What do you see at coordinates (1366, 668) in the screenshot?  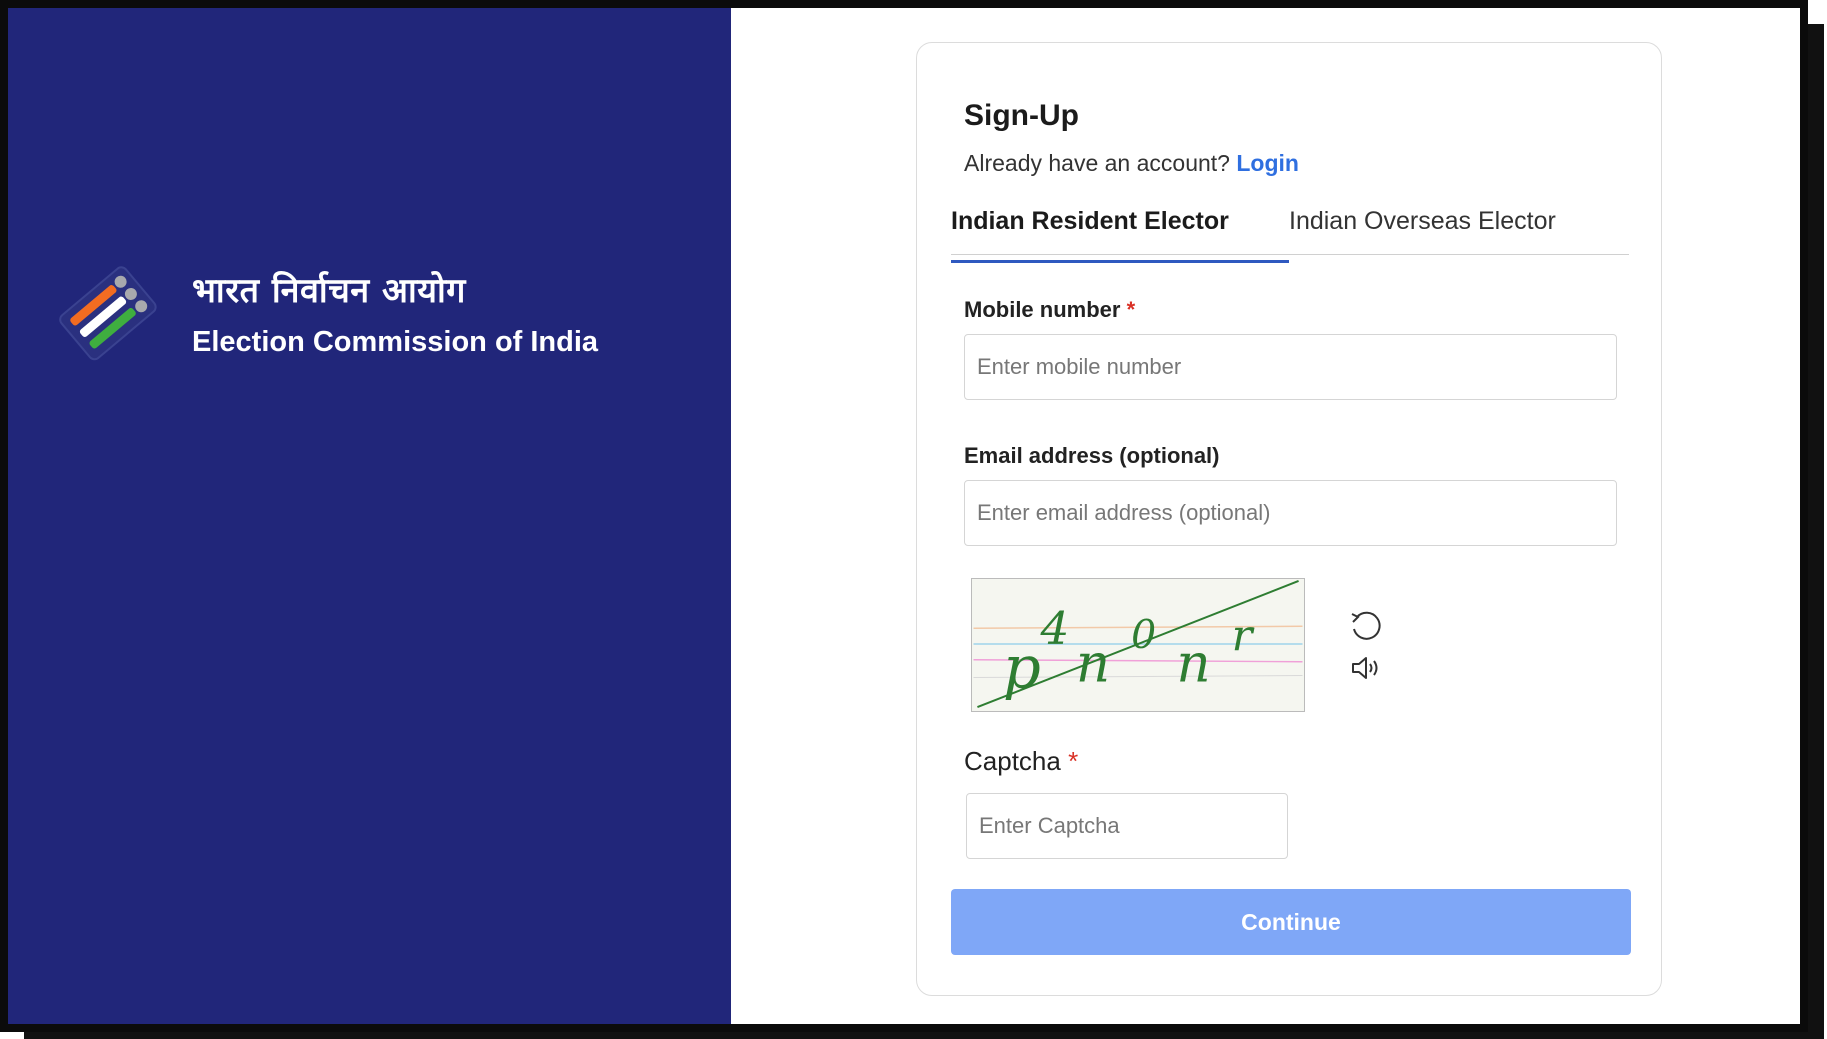 I see `speaker-icon` at bounding box center [1366, 668].